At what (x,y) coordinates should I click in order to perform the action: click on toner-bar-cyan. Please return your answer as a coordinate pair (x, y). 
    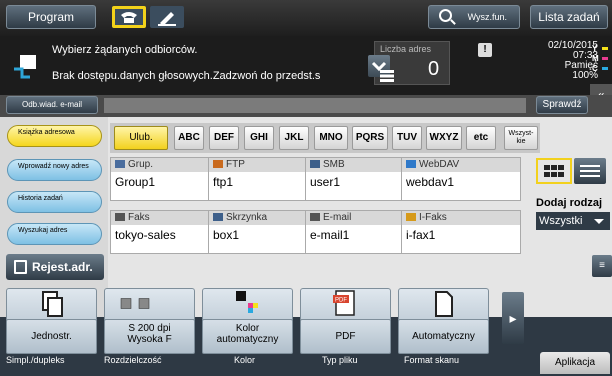
    Looking at the image, I should click on (605, 68).